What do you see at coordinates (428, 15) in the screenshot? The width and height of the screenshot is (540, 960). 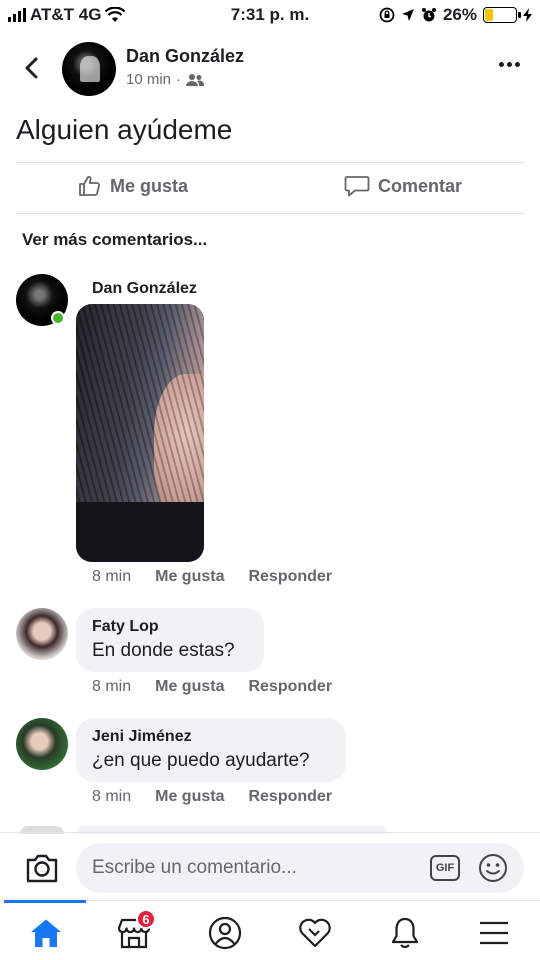 I see `alarm-icon` at bounding box center [428, 15].